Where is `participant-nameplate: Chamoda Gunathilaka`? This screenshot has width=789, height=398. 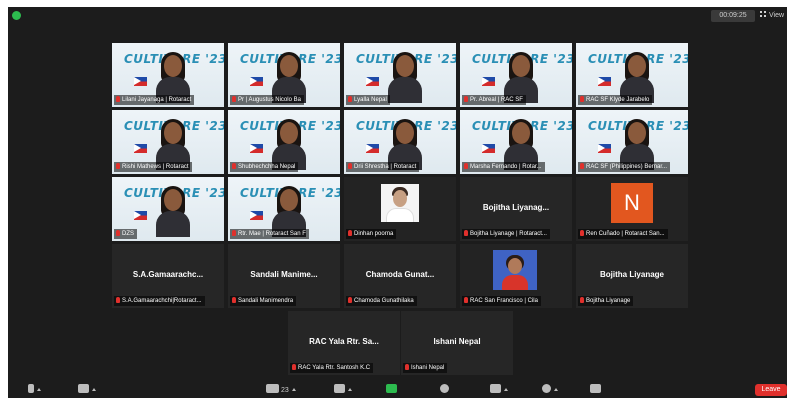
participant-nameplate: Chamoda Gunathilaka is located at coordinates (381, 301).